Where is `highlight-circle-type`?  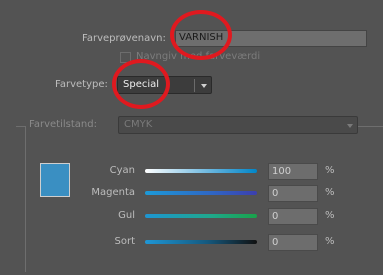 highlight-circle-type is located at coordinates (141, 84).